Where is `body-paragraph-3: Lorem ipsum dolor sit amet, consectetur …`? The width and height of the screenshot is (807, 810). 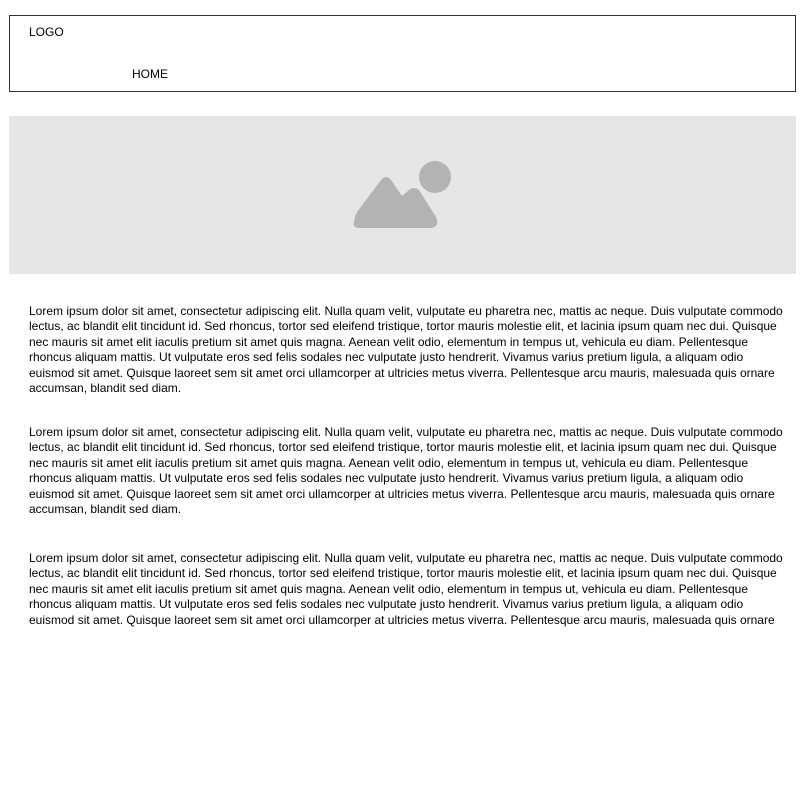
body-paragraph-3: Lorem ipsum dolor sit amet, consectetur … is located at coordinates (406, 589).